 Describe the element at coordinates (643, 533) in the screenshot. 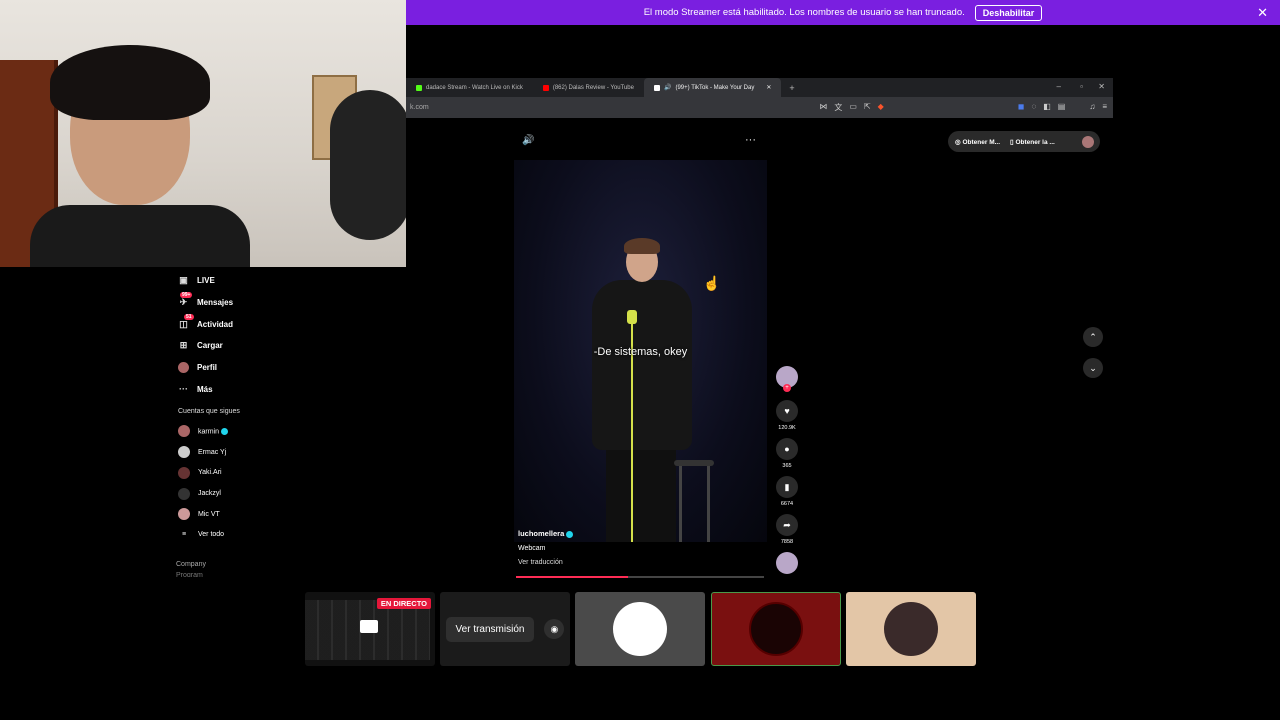

I see `video-author: luchomellera` at that location.